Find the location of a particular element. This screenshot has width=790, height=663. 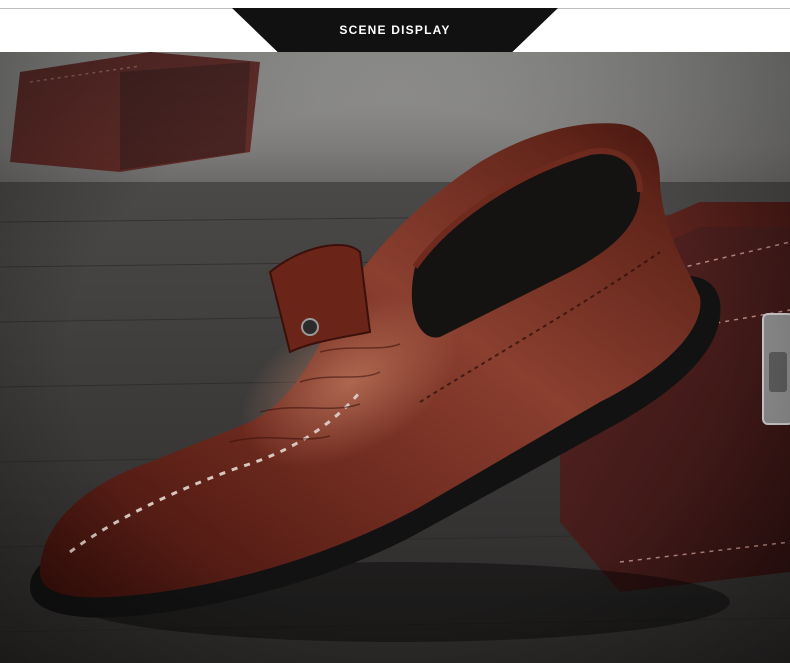

section-title: SCENE DISPLAY is located at coordinates (395, 30).